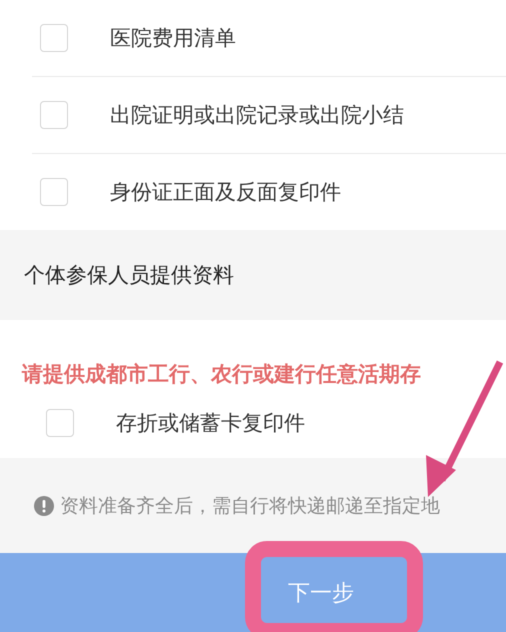 Image resolution: width=506 pixels, height=632 pixels. What do you see at coordinates (225, 192) in the screenshot?
I see `document-label: 身份证正面及反面复印件` at bounding box center [225, 192].